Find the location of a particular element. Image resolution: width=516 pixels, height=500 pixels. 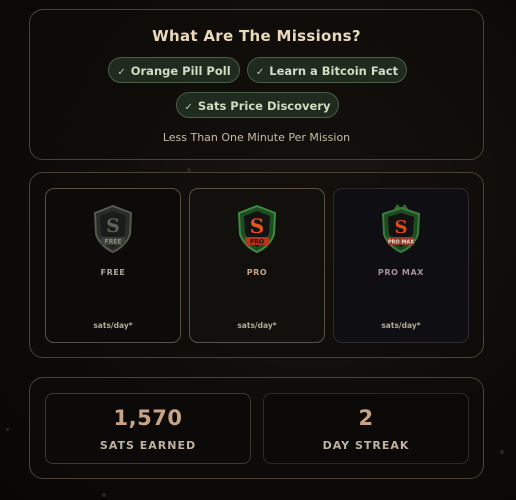

svg-text: PRO MAX is located at coordinates (401, 242).